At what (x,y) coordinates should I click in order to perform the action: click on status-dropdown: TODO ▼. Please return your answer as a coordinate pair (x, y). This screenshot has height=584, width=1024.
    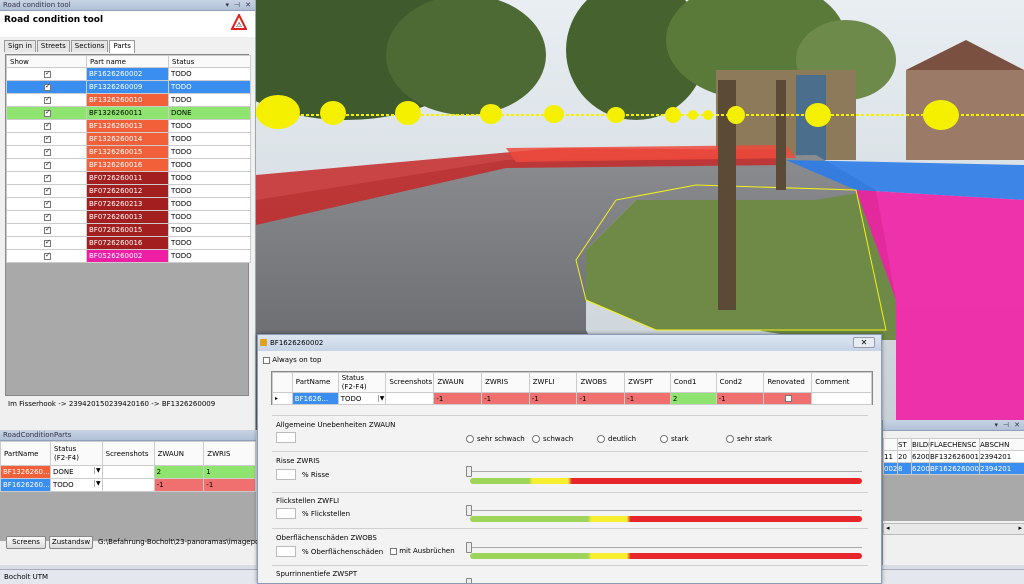
    Looking at the image, I should click on (76, 485).